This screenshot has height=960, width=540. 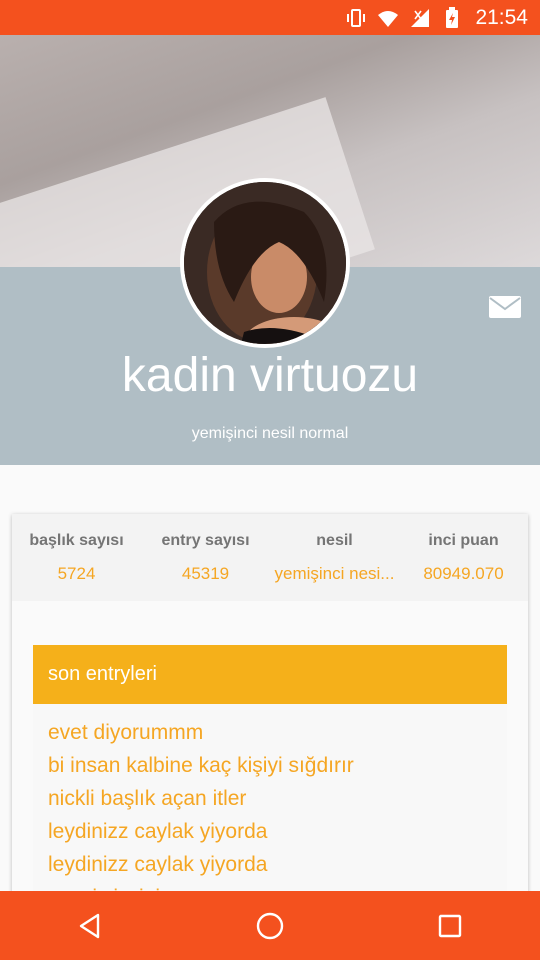 What do you see at coordinates (501, 17) in the screenshot?
I see `status-time: 21:54` at bounding box center [501, 17].